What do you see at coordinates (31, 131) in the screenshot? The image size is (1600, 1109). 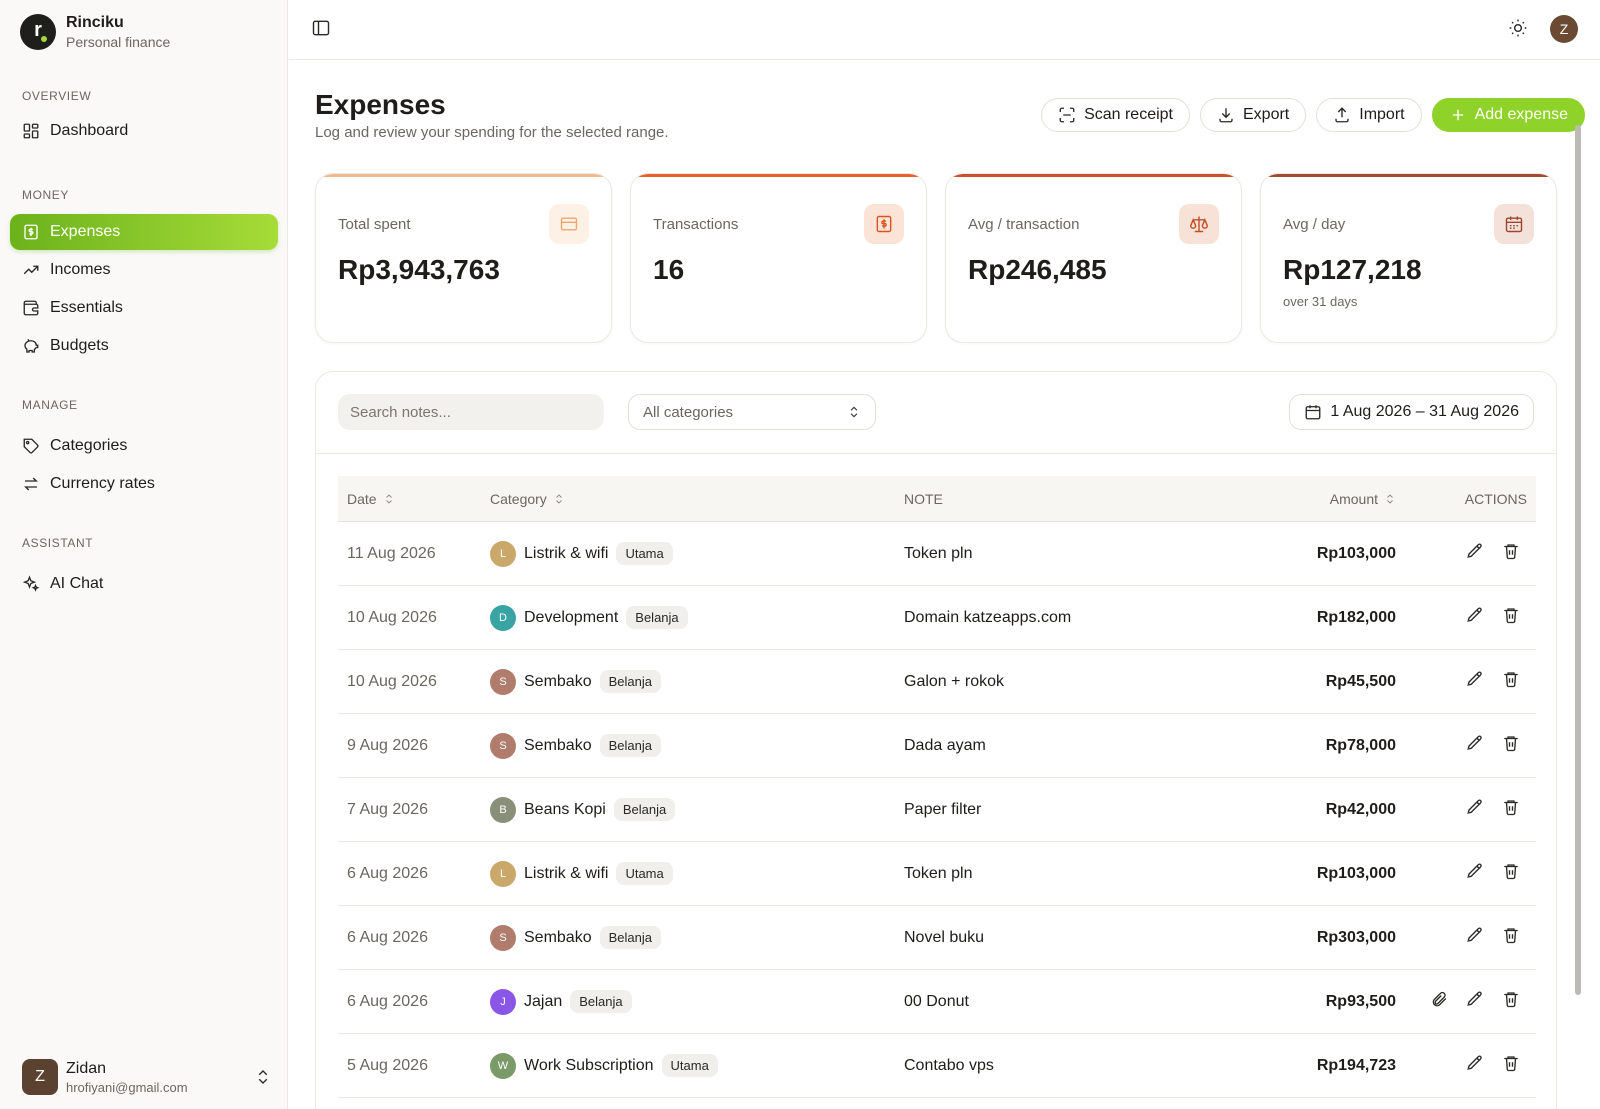 I see `dashboard-icon` at bounding box center [31, 131].